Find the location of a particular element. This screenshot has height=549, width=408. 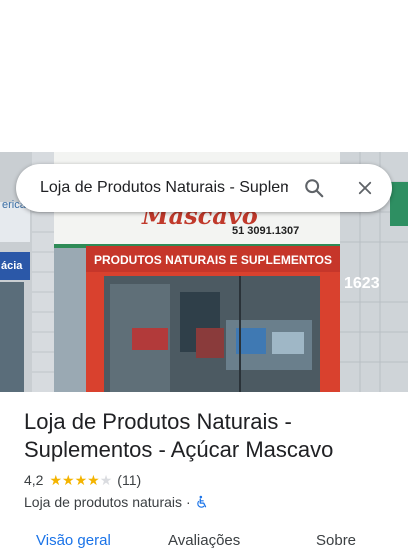

place-tabs: Visão geral Avaliações Sobre is located at coordinates (204, 538).